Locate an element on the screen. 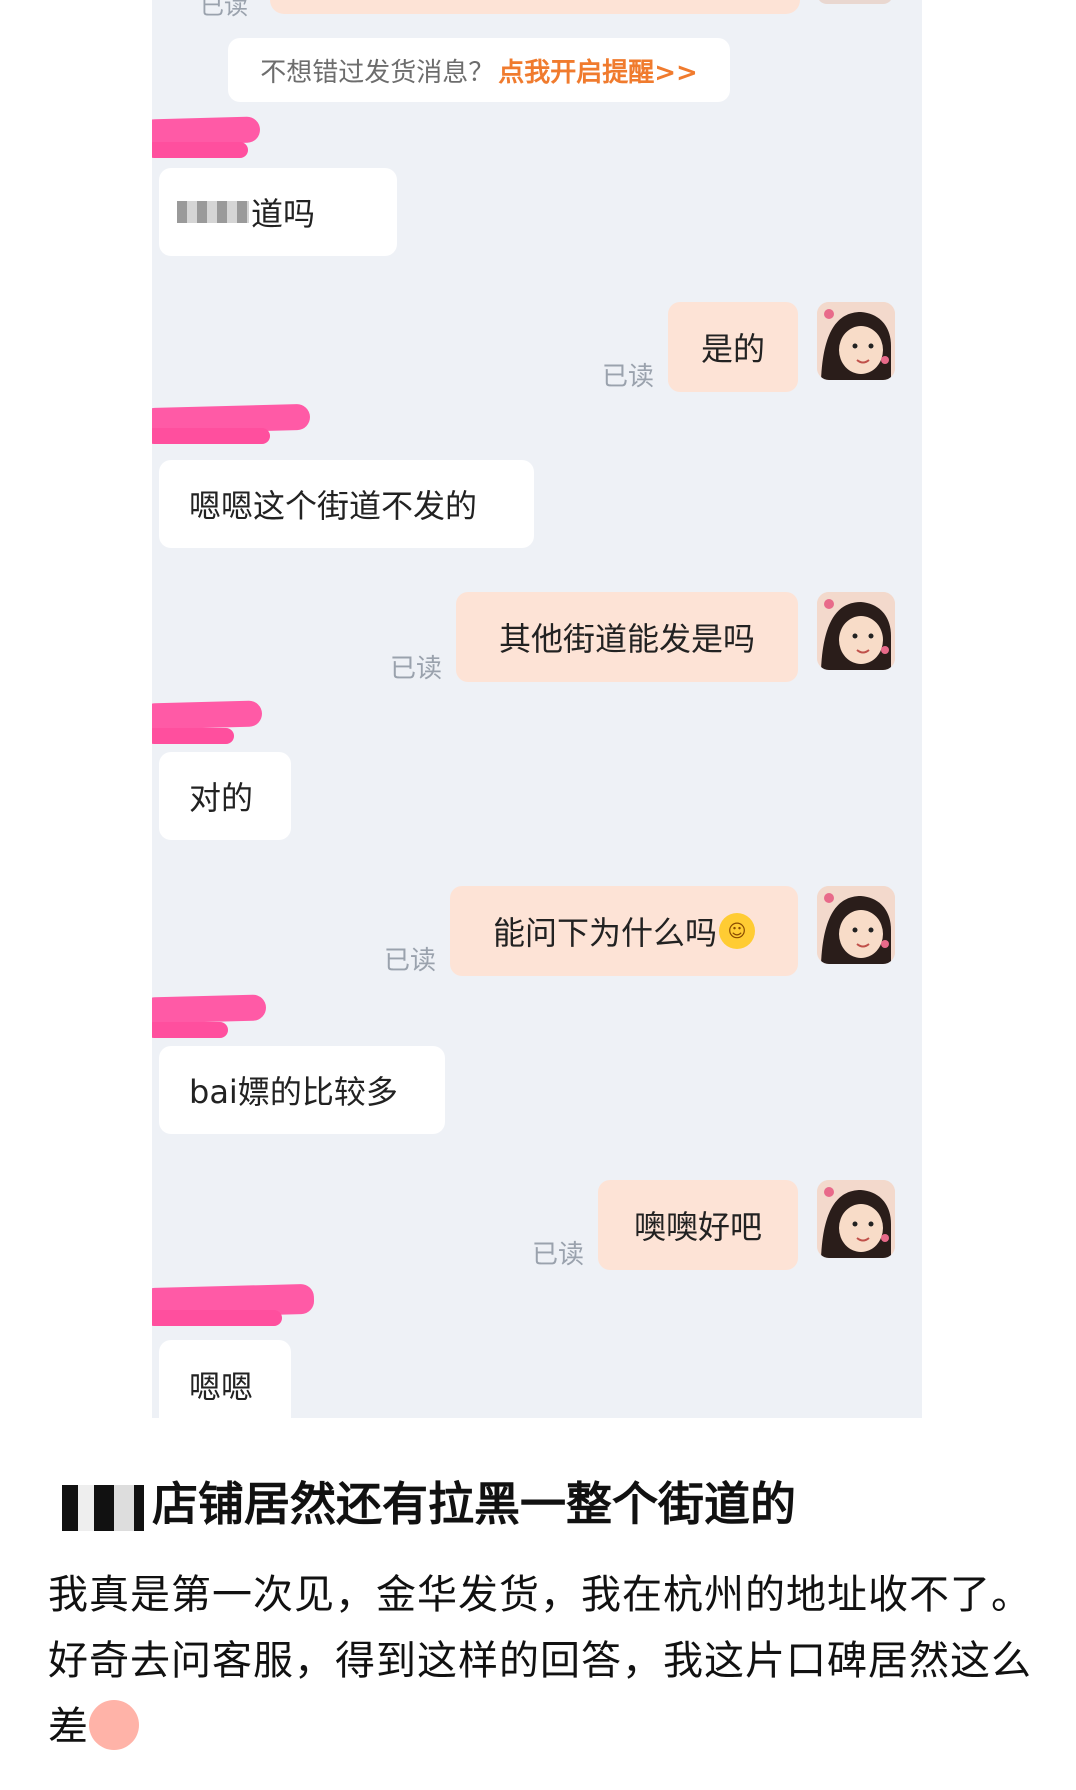 The width and height of the screenshot is (1076, 1790). received-message: 道吗 is located at coordinates (278, 212).